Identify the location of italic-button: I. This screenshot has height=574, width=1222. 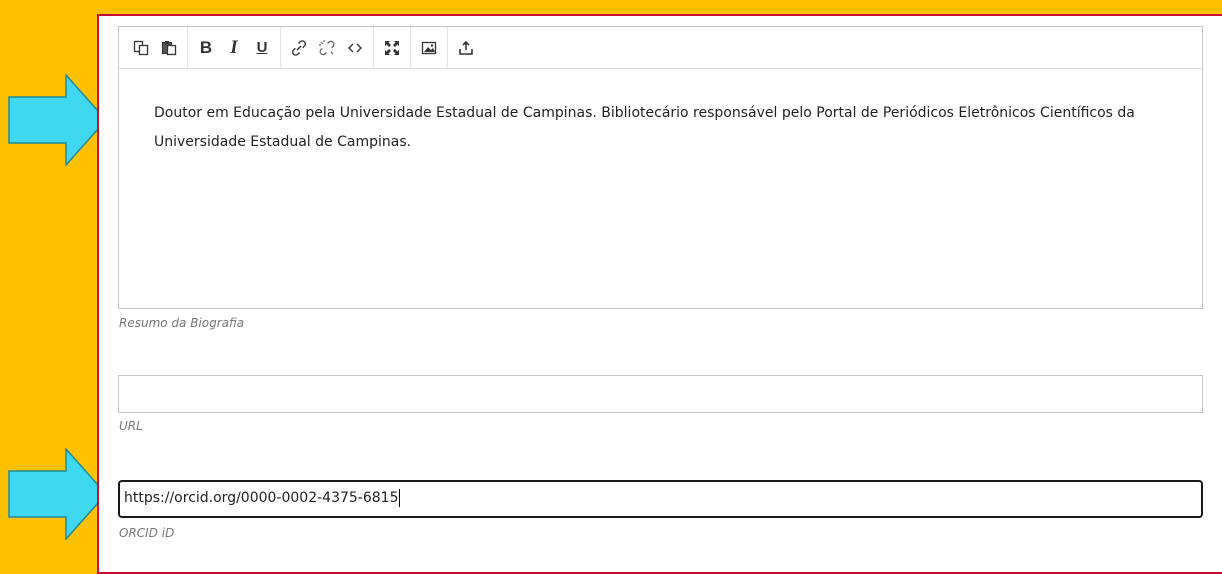
(234, 48).